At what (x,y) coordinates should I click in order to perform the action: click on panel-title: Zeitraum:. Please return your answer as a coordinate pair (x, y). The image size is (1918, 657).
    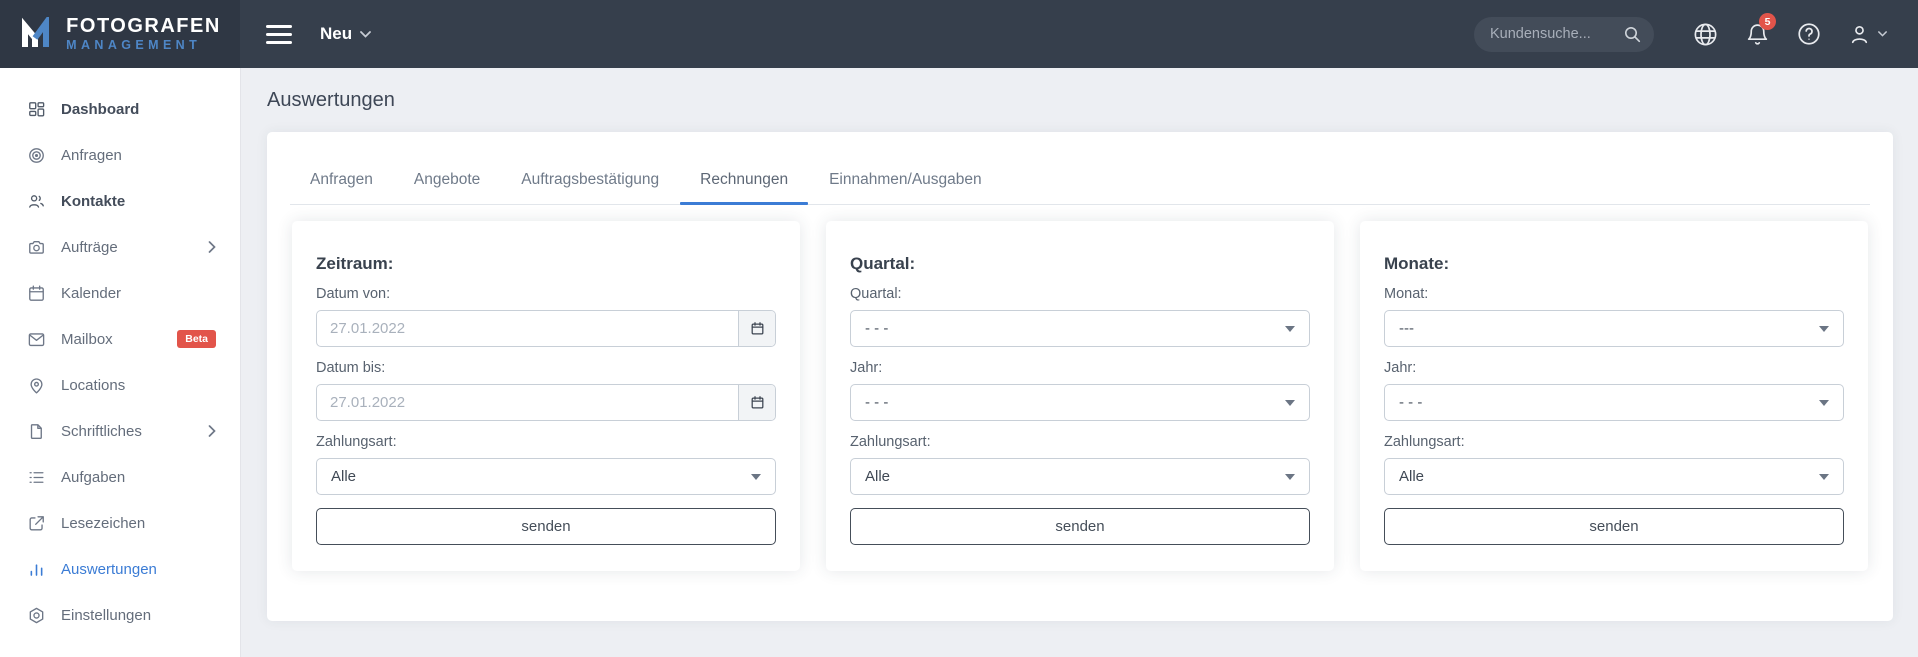
    Looking at the image, I should click on (355, 263).